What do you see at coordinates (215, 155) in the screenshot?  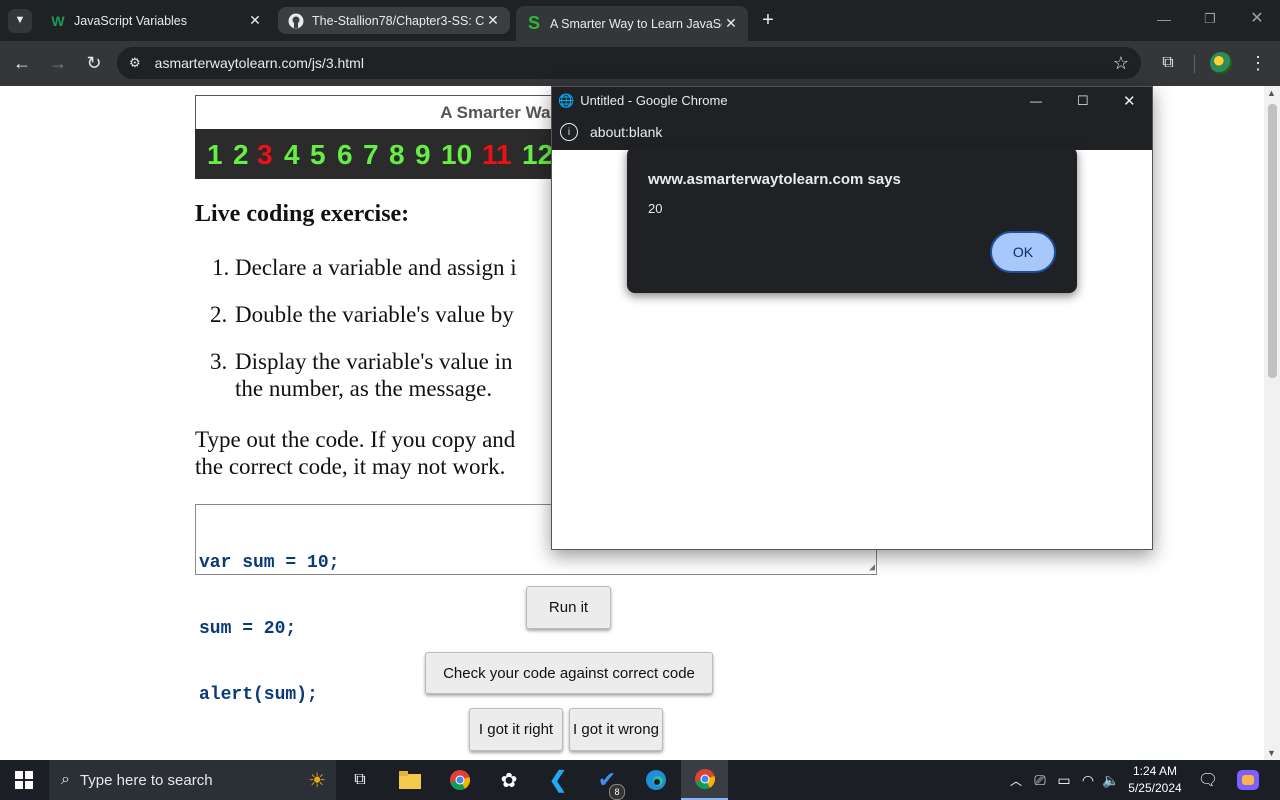 I see `chapter-link-1: 1` at bounding box center [215, 155].